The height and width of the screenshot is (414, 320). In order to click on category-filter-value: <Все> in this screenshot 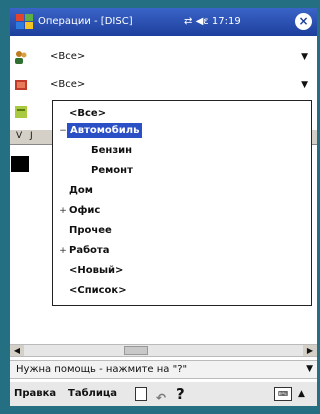, I will do `click(68, 84)`.